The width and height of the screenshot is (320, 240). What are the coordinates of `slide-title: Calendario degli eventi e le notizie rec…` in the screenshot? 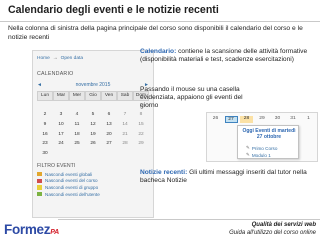 It's located at (113, 10).